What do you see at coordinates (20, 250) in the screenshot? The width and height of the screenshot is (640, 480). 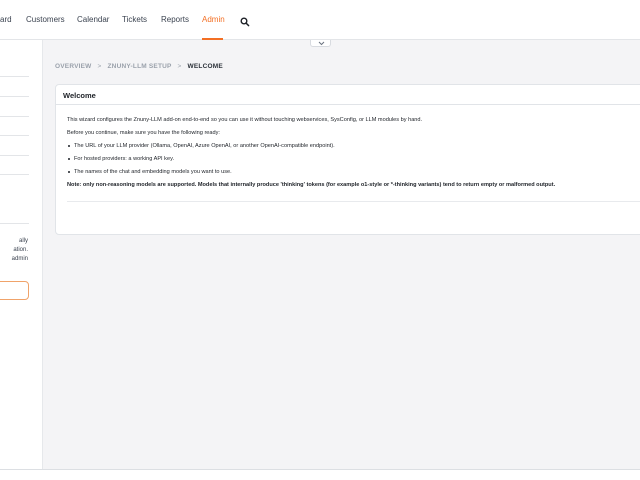 I see `sidebar-text: ation.` at bounding box center [20, 250].